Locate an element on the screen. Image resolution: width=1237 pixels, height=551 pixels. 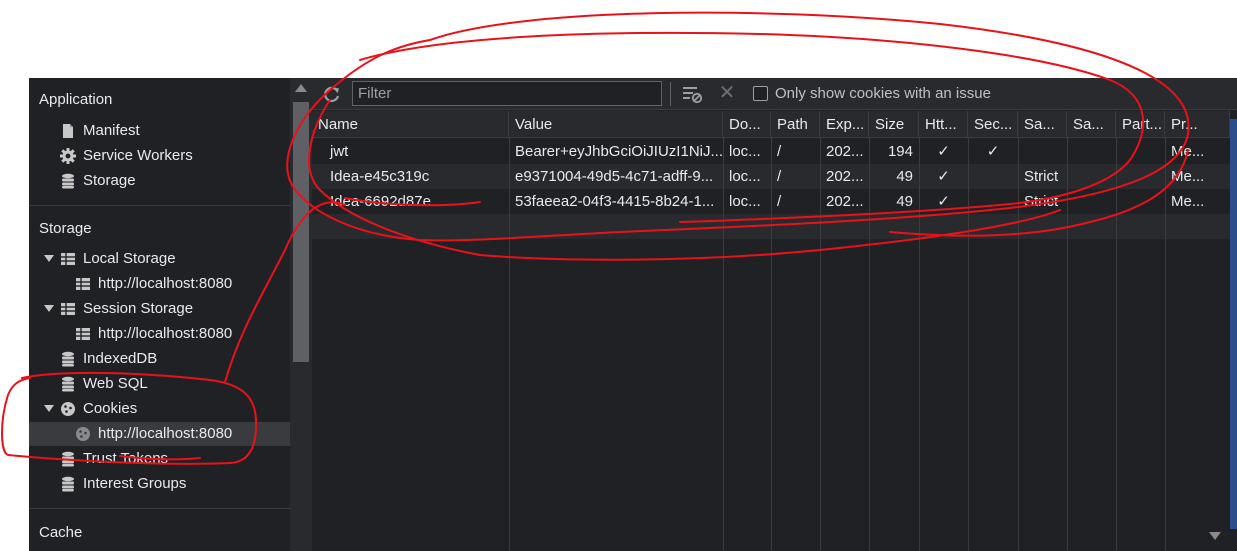
sidebar-item-local-storage-origin: http://localhost:8080 is located at coordinates (153, 283).